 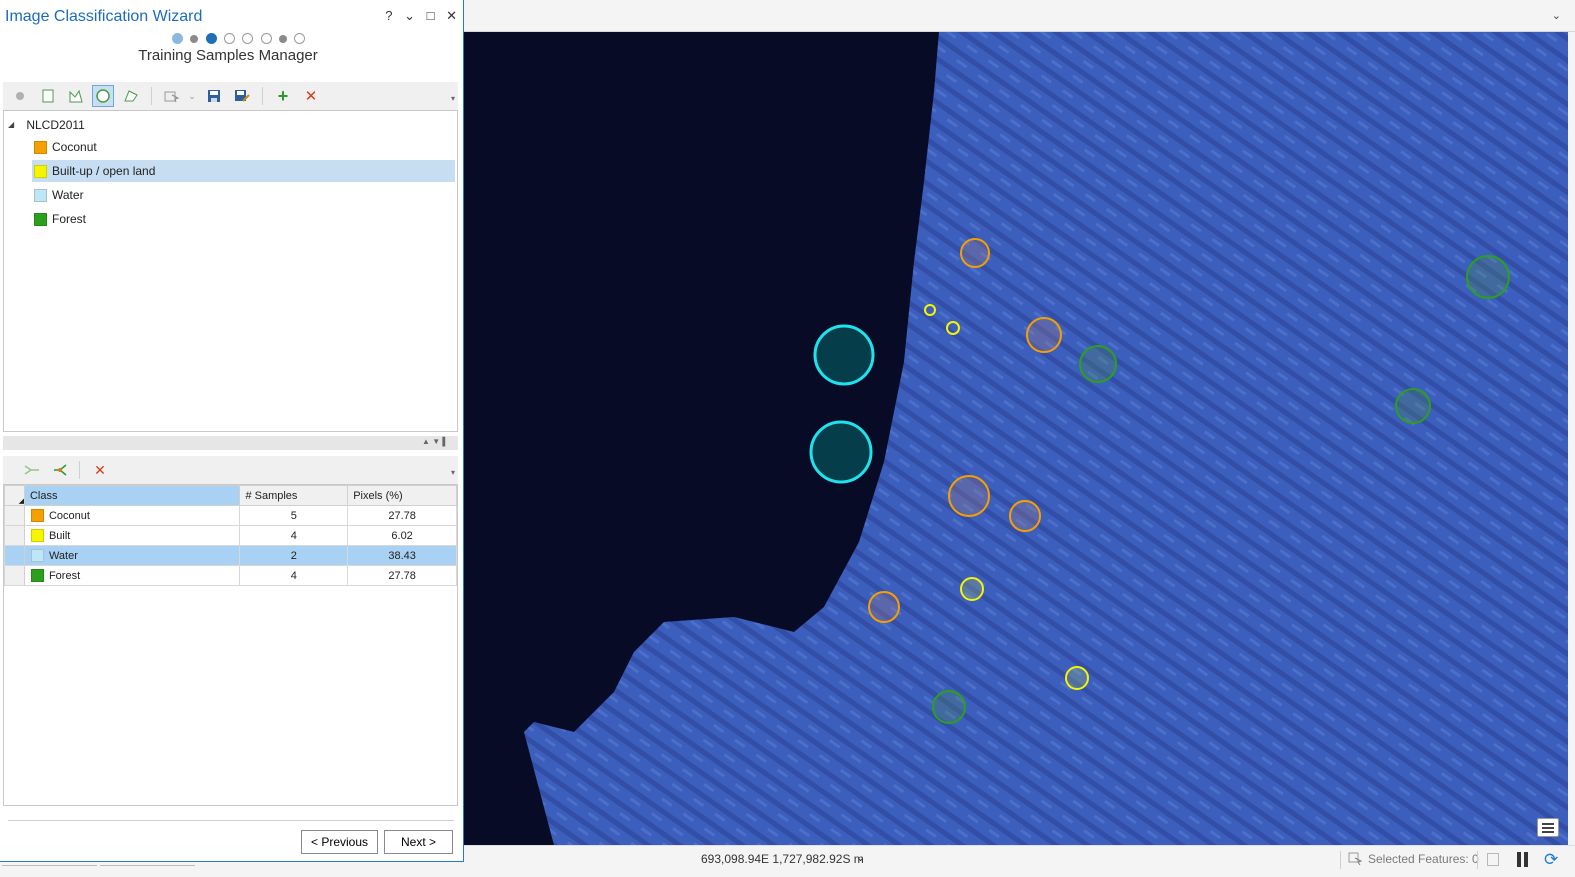 What do you see at coordinates (243, 195) in the screenshot?
I see `schema-class-item: Water` at bounding box center [243, 195].